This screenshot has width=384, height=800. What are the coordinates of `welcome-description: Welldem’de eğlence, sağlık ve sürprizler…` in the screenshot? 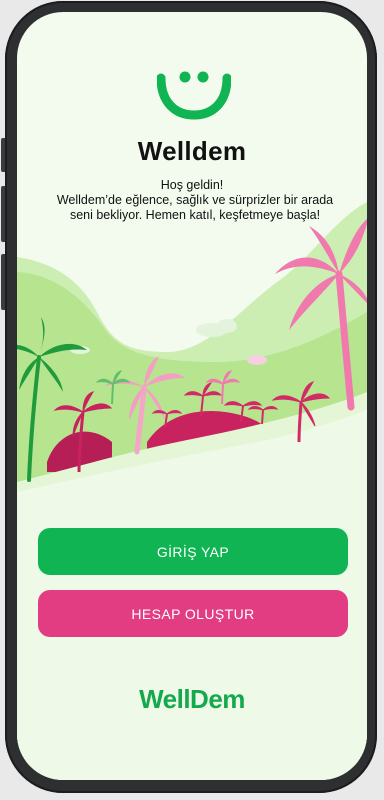 It's located at (195, 207).